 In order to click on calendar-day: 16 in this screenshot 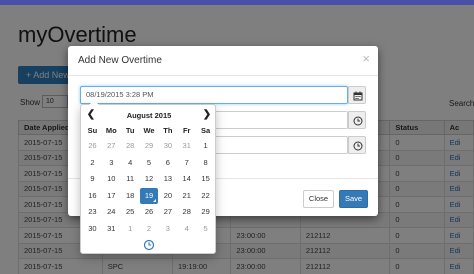, I will do `click(92, 196)`.